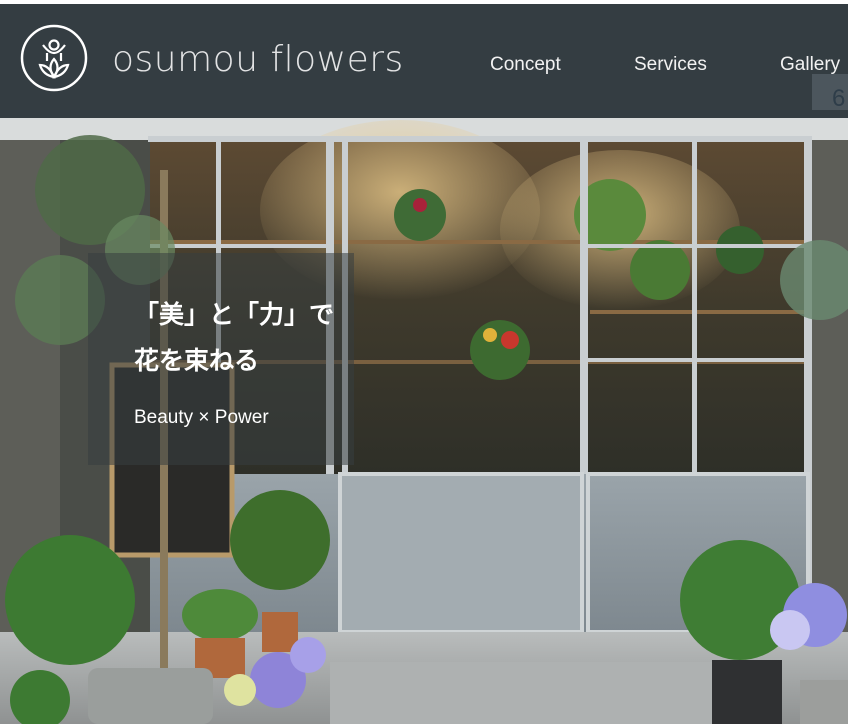 This screenshot has height=724, width=848. Describe the element at coordinates (234, 337) in the screenshot. I see `hero-title: 「美」と「力」で 花を束ねる` at that location.